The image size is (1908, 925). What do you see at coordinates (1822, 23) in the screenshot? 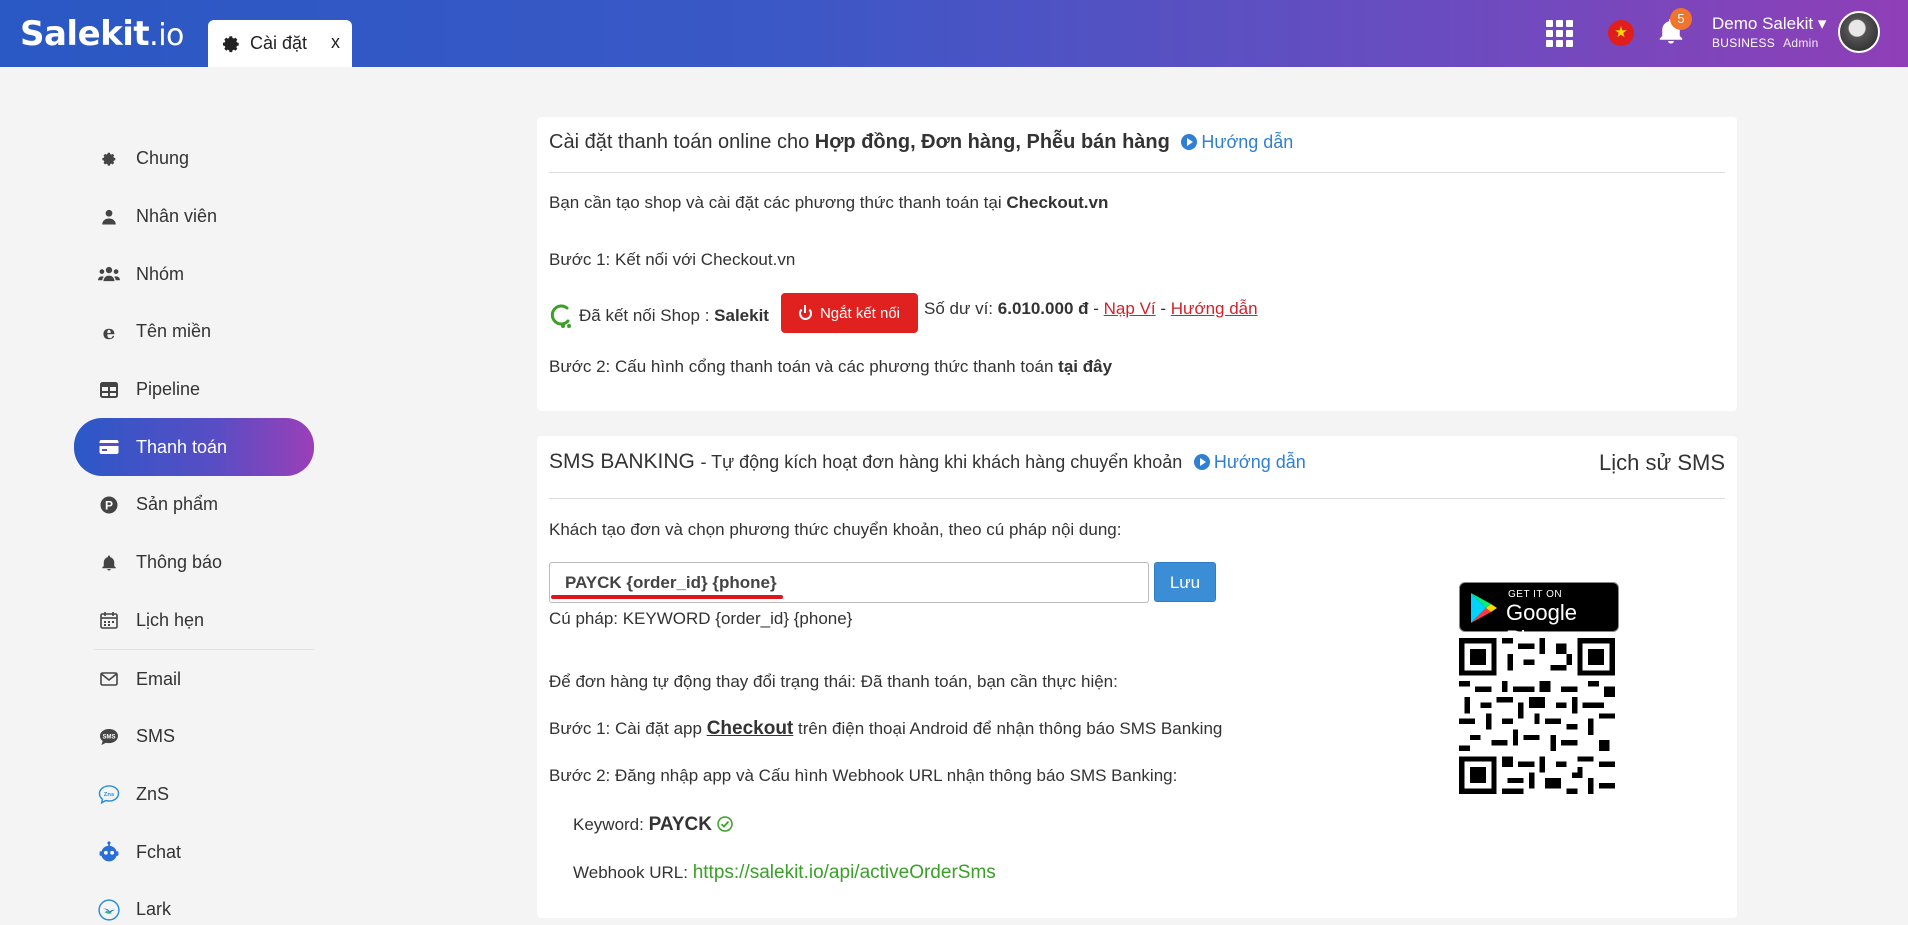
I see `chevron-down-icon: ▾` at bounding box center [1822, 23].